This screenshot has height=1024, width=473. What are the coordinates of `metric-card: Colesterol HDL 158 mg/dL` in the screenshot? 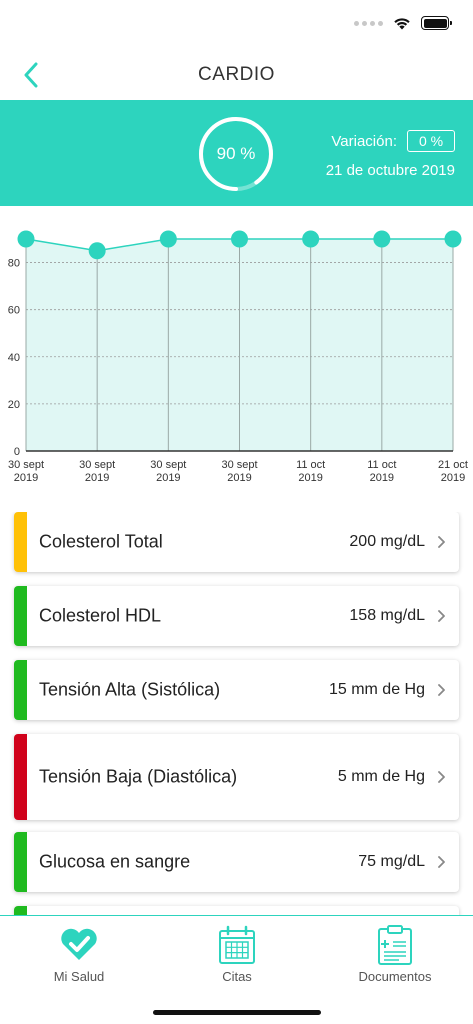 It's located at (236, 616).